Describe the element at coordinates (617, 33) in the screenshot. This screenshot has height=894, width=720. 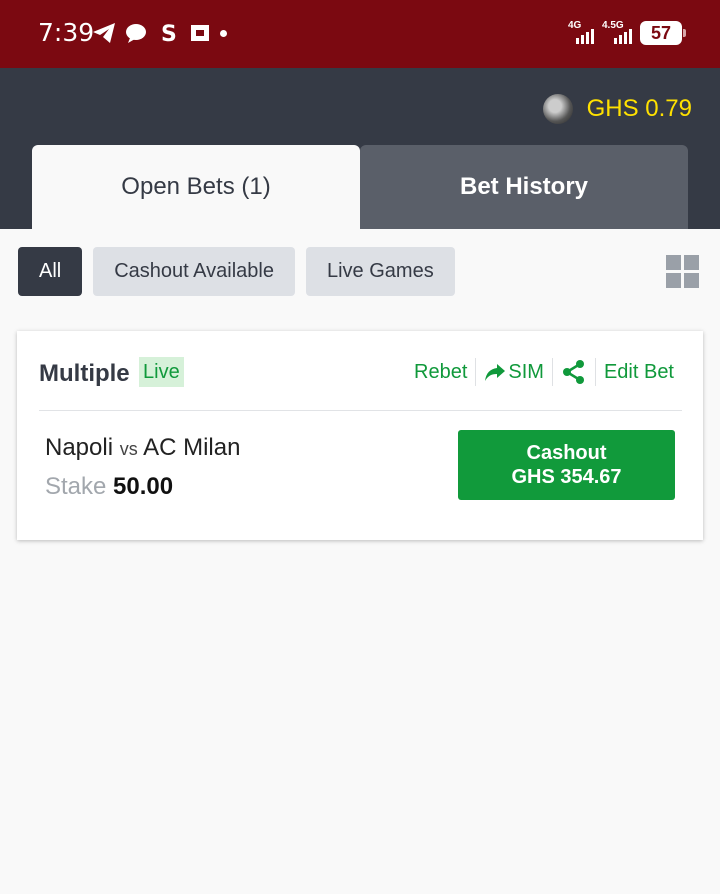
I see `signal-icon-2: 4.5G` at that location.